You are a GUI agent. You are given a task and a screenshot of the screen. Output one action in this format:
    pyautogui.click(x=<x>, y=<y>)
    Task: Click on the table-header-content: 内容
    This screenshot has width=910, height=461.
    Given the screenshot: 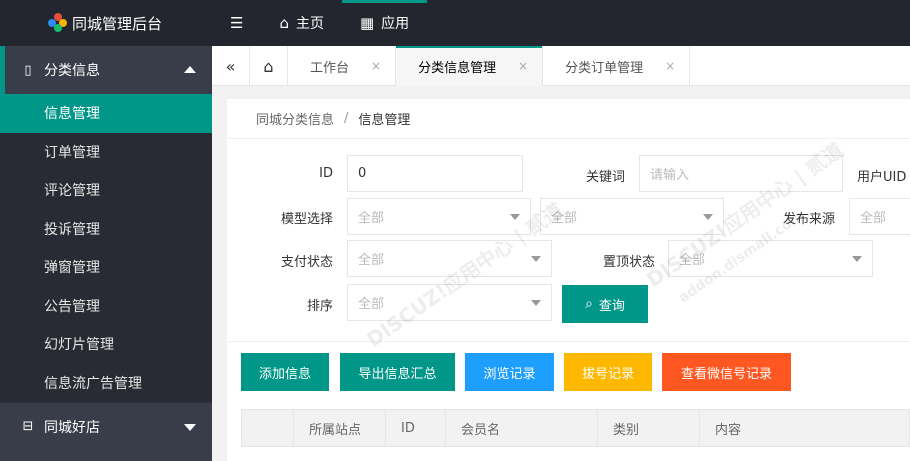 What is the action you would take?
    pyautogui.click(x=728, y=430)
    